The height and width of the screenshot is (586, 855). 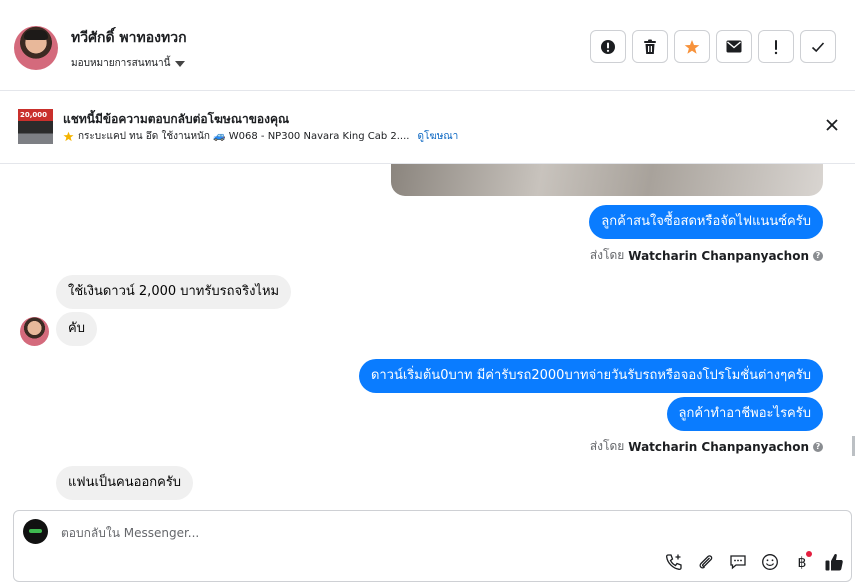 I want to click on exclamation-icon, so click(x=776, y=46).